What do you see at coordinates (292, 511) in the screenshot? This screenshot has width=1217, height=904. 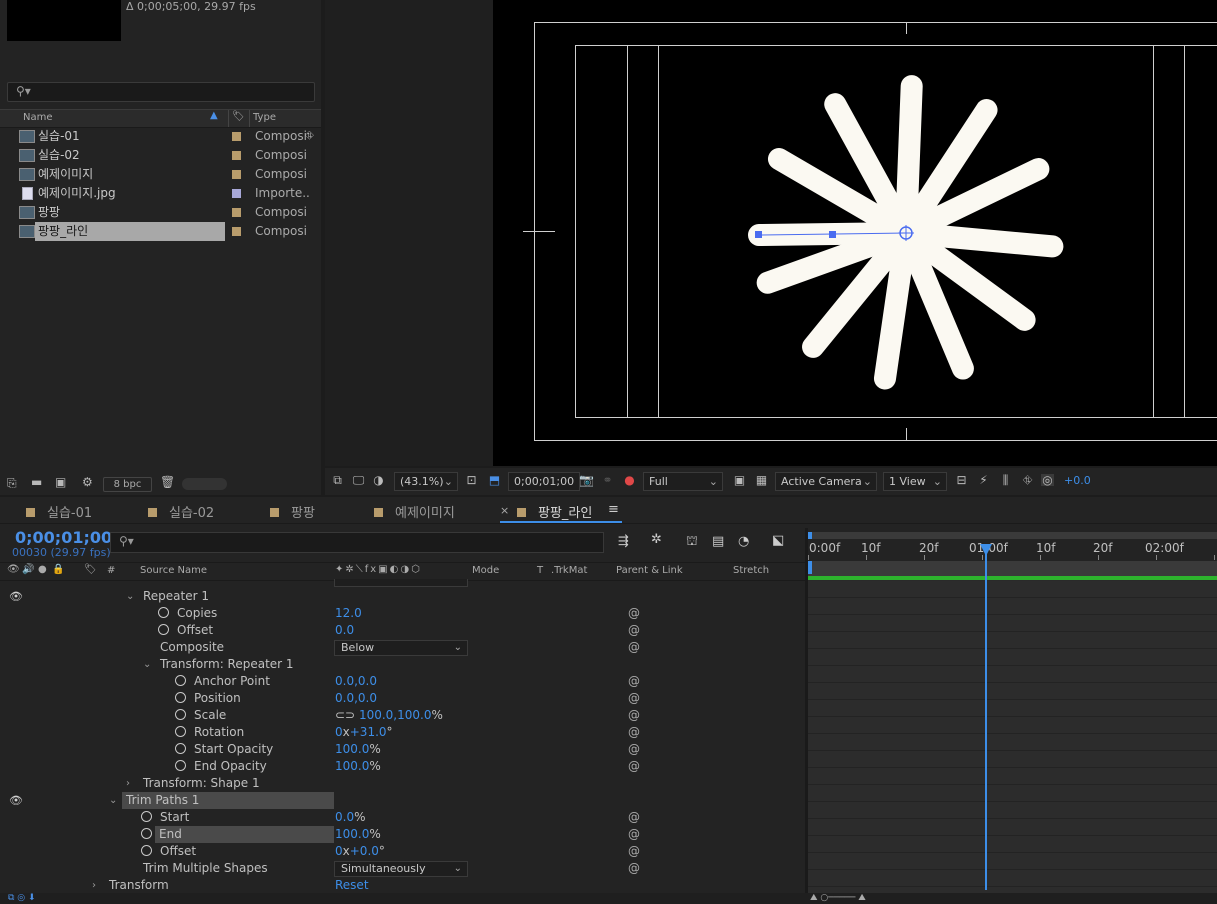 I see `tab-comp: 팡팡` at bounding box center [292, 511].